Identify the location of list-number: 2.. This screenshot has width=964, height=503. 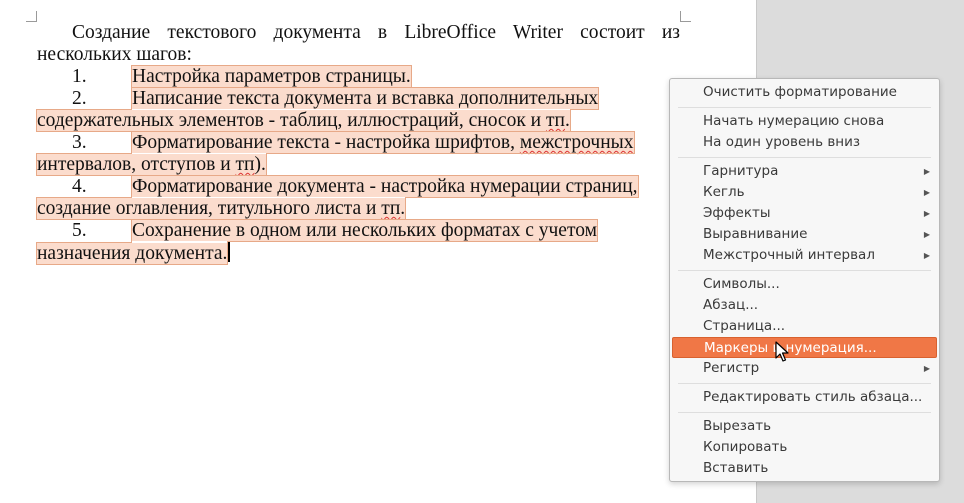
(79, 98).